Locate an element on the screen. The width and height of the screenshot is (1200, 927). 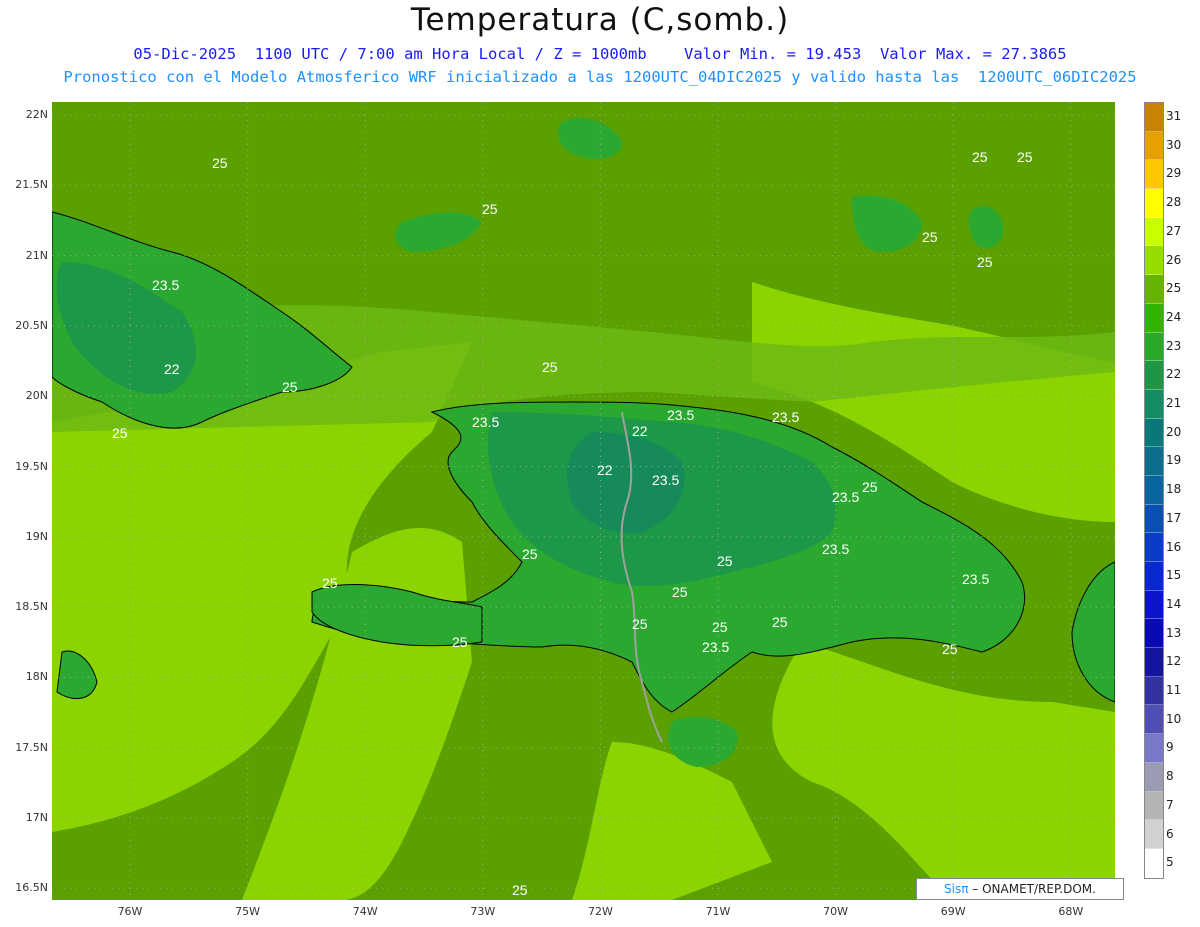
legend-value-label: 25 is located at coordinates (1174, 288).